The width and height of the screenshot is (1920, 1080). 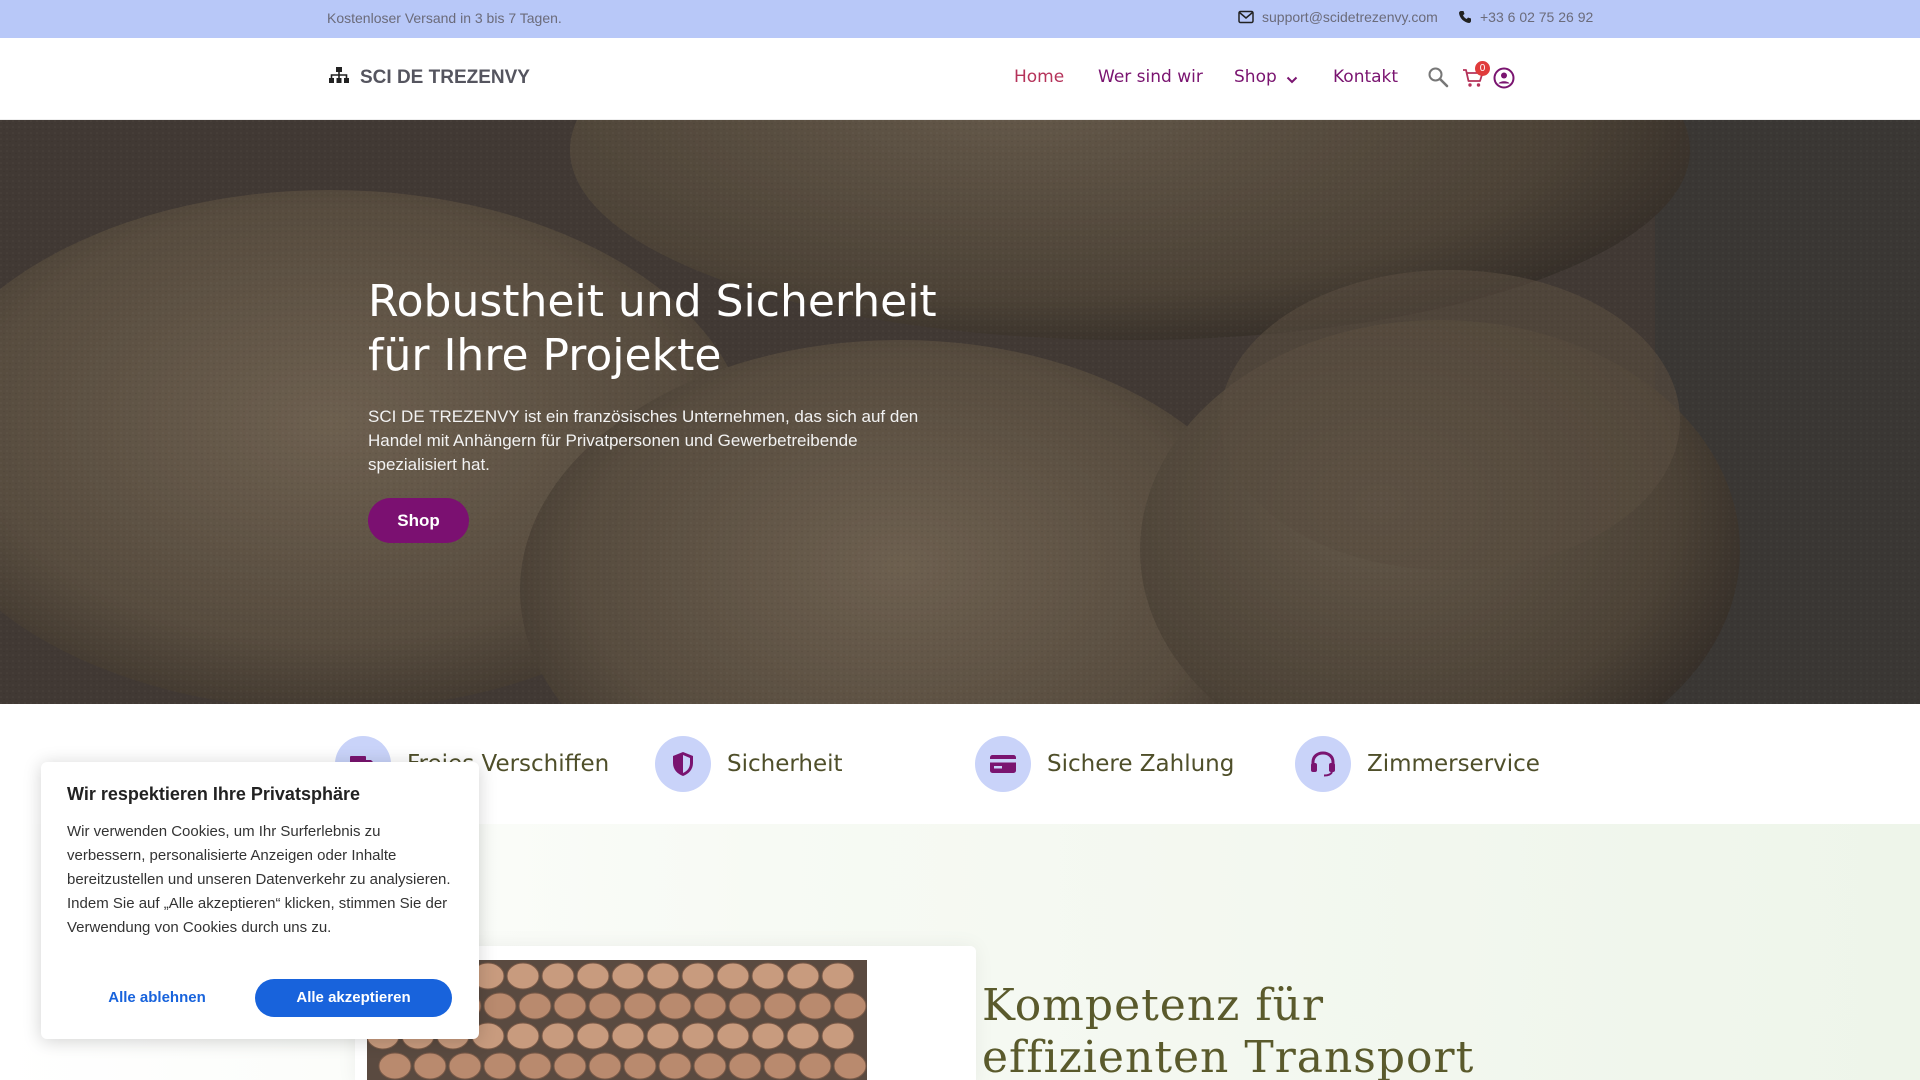 I want to click on feature-secure-payment: Sichere Zahlung, so click(x=1104, y=764).